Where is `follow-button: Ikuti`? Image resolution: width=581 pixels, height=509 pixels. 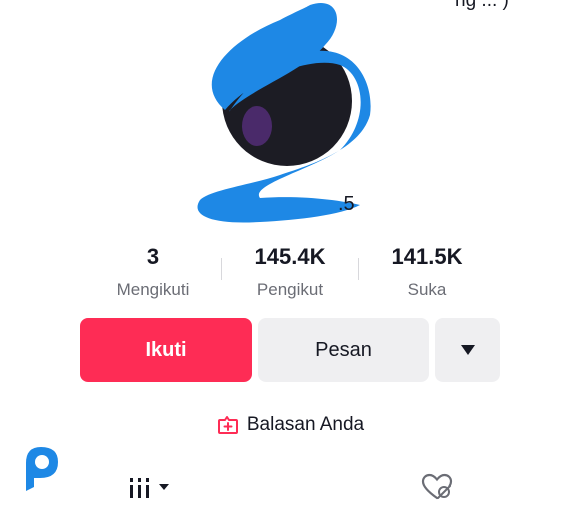 follow-button: Ikuti is located at coordinates (166, 350).